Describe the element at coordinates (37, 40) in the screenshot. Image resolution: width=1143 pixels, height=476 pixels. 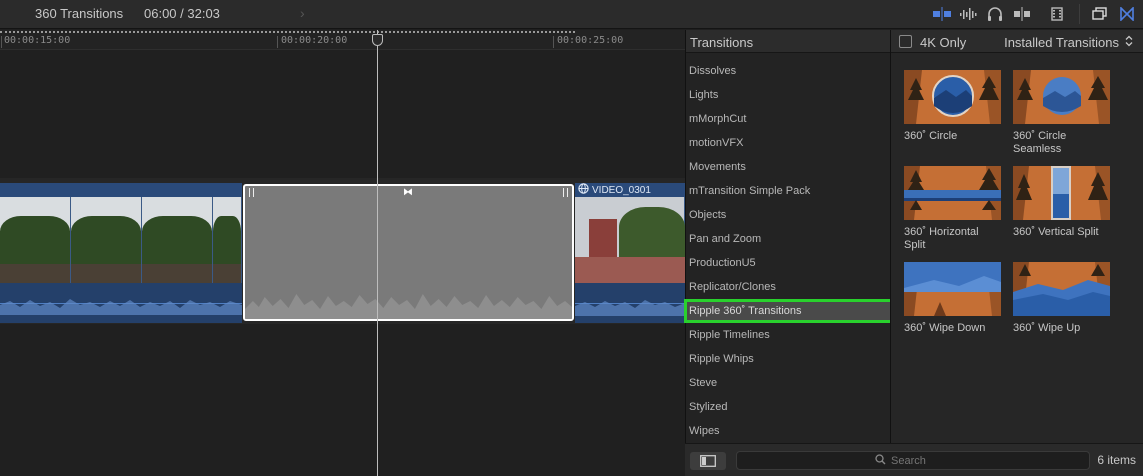
I see `ruler-label: 00:00:15:00` at that location.